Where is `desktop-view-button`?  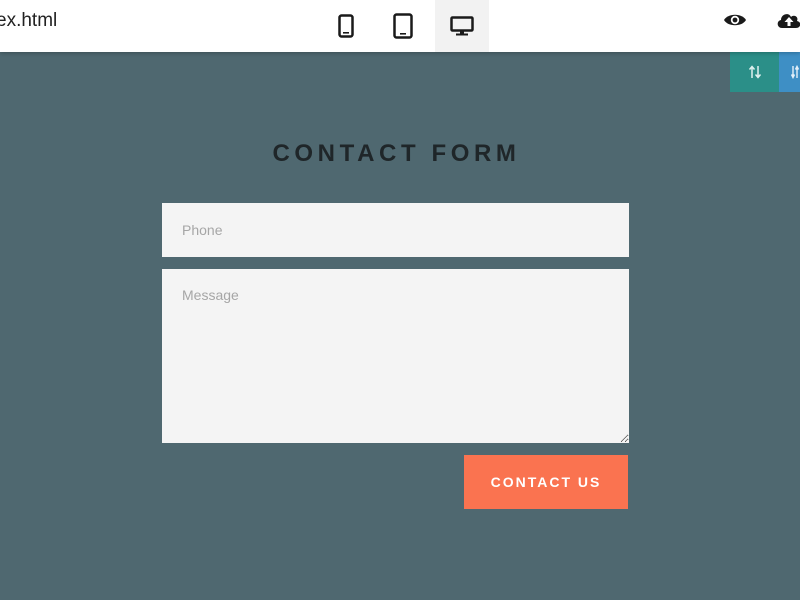
desktop-view-button is located at coordinates (462, 26).